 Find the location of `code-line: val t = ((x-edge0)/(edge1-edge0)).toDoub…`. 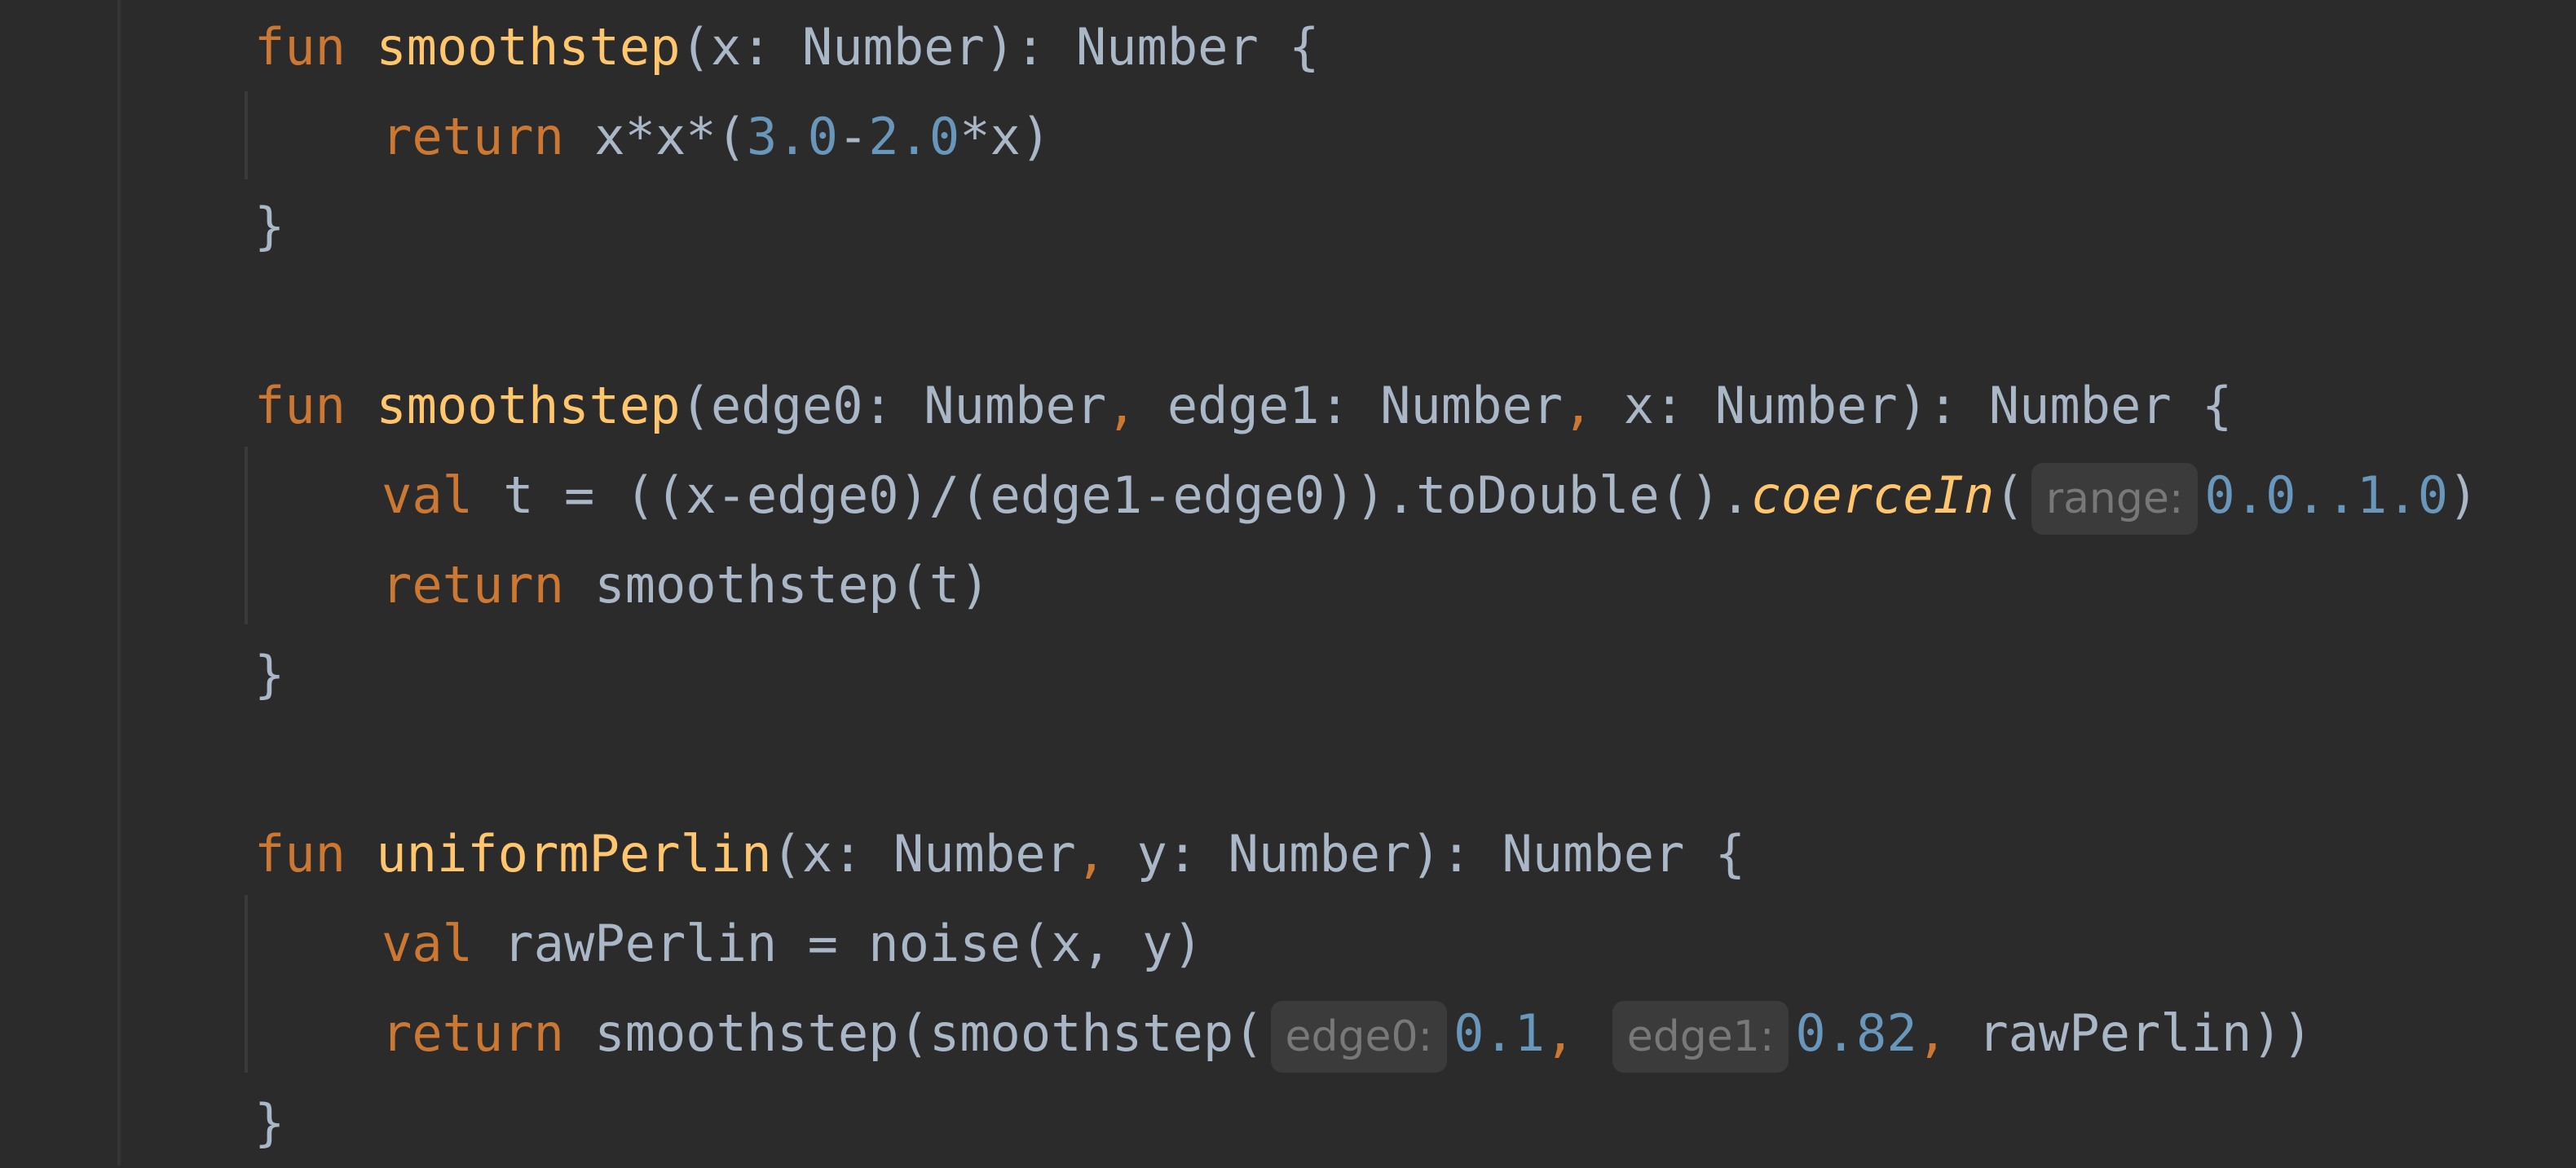

code-line: val t = ((x-edge0)/(edge1-edge0)).toDoub… is located at coordinates (1430, 495).